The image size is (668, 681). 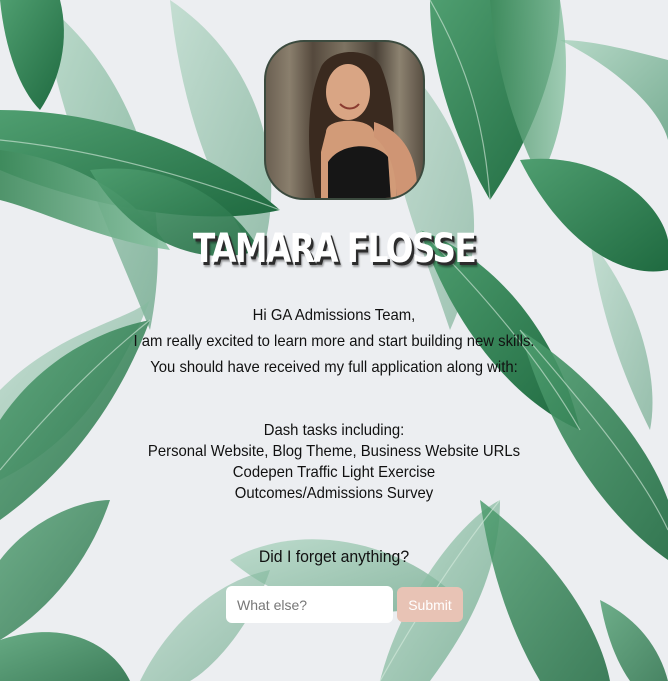 I want to click on intro-greeting: Hi GA Admissions Team,, so click(x=334, y=315).